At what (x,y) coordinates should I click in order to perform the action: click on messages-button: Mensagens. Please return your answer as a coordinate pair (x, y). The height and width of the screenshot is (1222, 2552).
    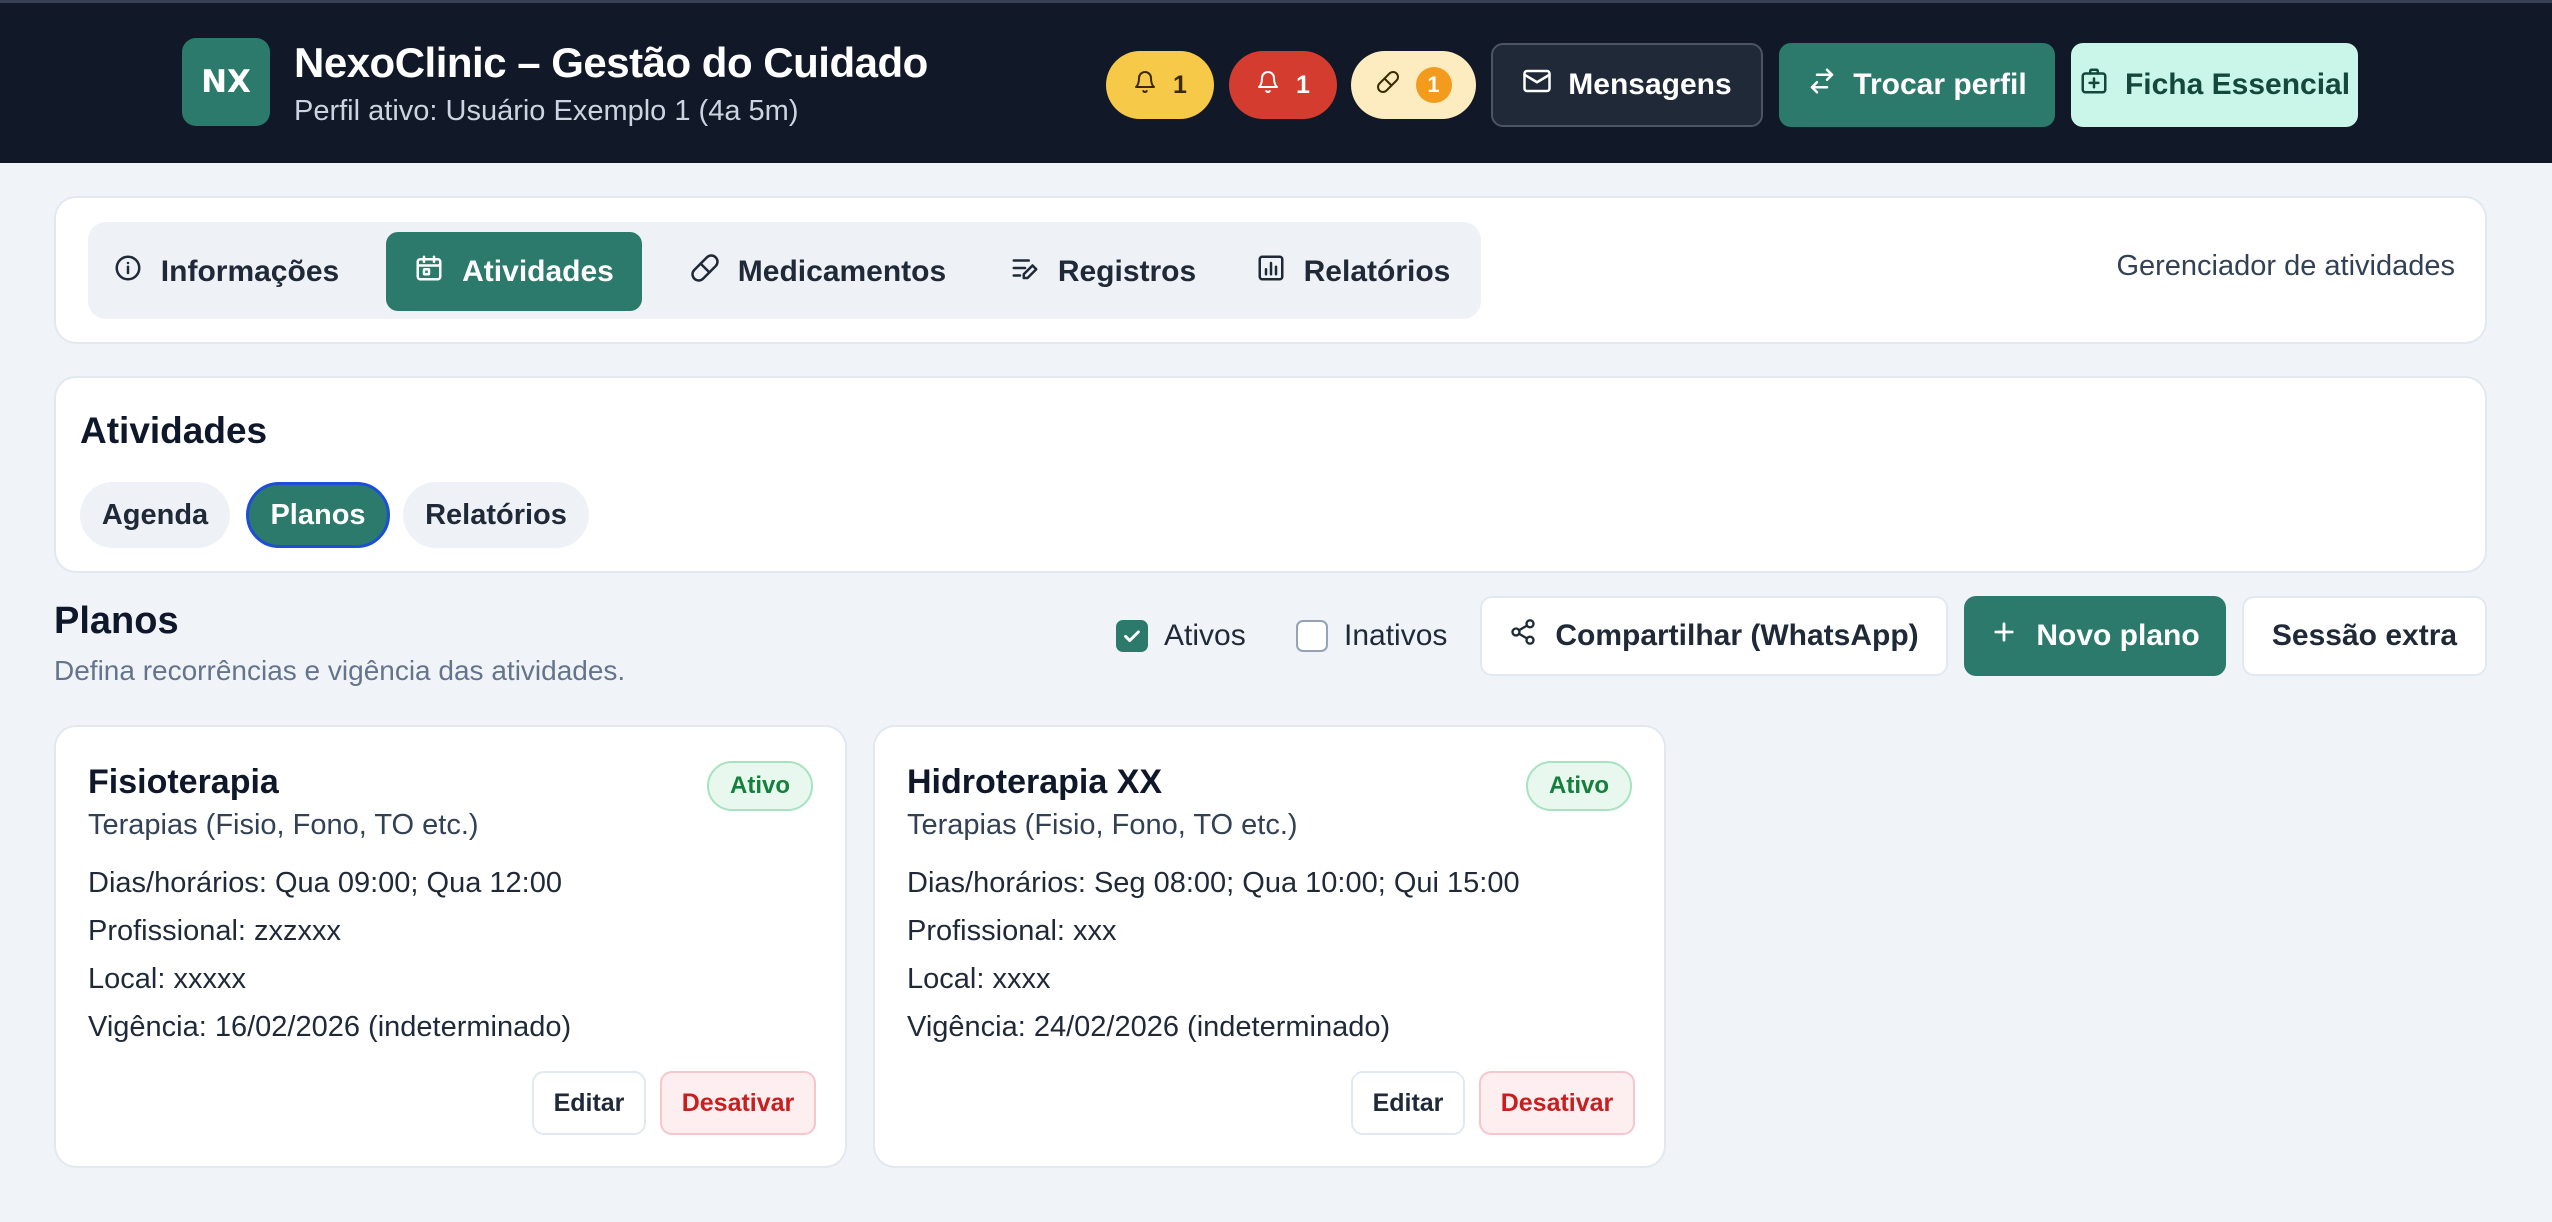
    Looking at the image, I should click on (1627, 85).